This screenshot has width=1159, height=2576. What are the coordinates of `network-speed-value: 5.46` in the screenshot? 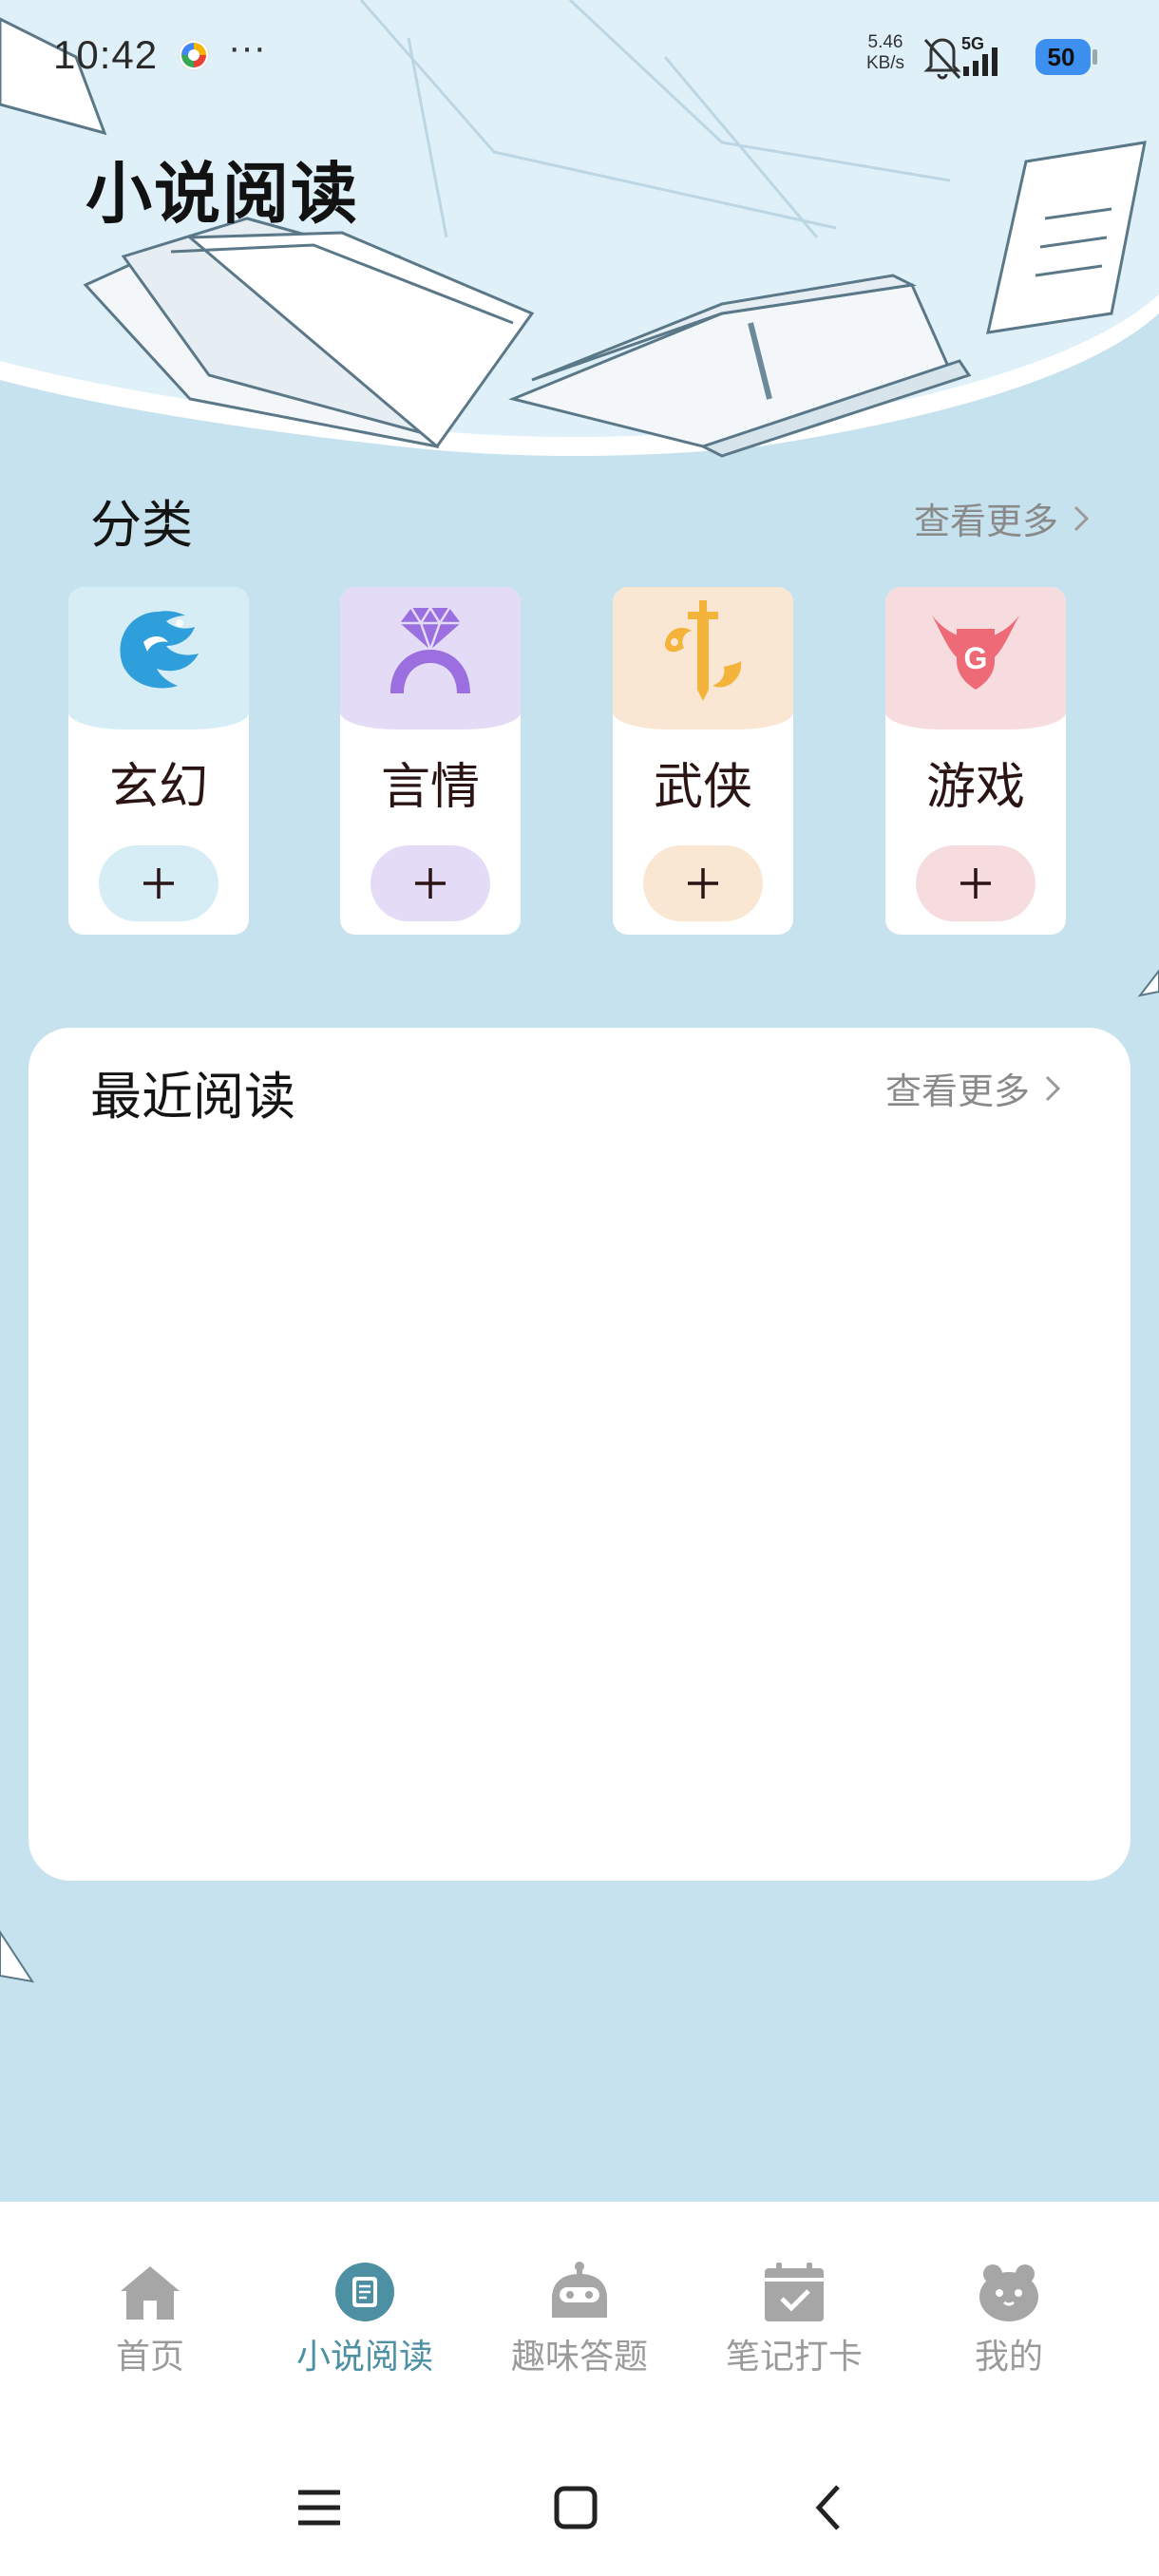 It's located at (885, 42).